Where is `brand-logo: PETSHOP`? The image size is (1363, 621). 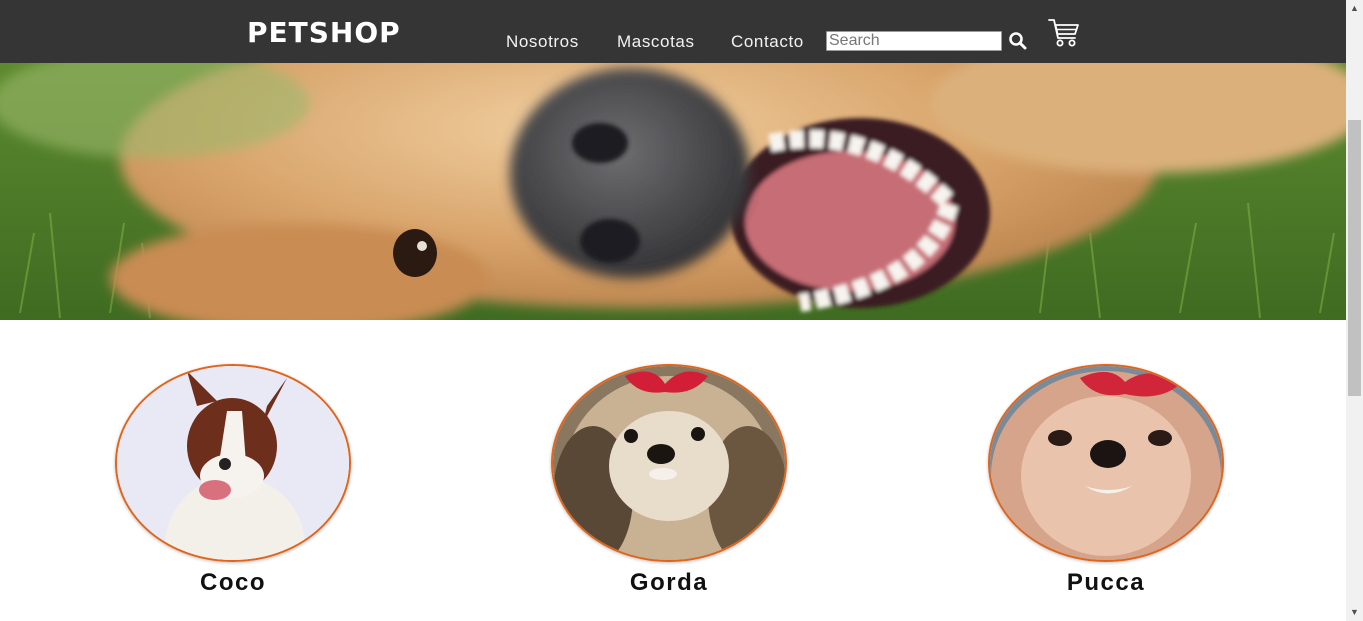
brand-logo: PETSHOP is located at coordinates (324, 32).